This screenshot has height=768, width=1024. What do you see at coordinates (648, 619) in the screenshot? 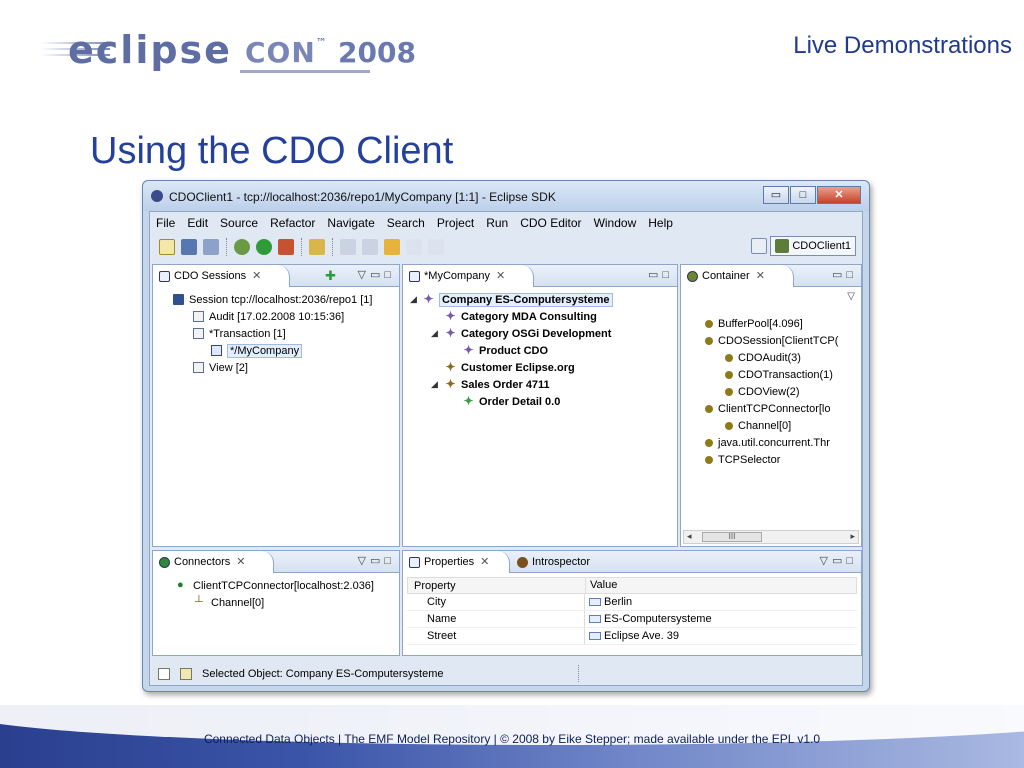
I see `property-value: ES-Computersysteme` at bounding box center [648, 619].